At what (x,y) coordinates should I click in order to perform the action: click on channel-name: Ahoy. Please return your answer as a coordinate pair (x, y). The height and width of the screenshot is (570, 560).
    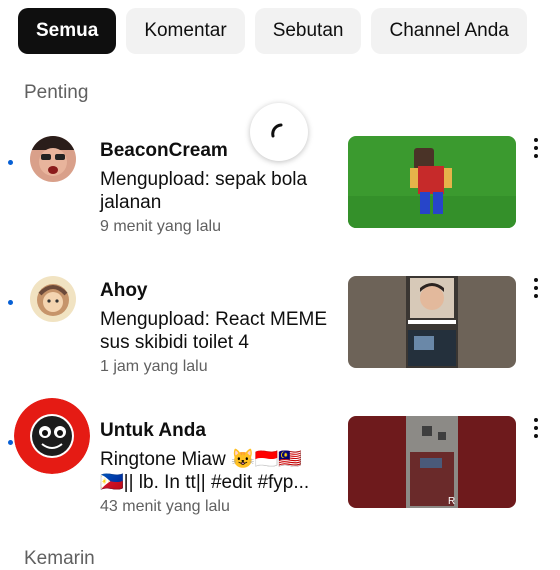
    Looking at the image, I should click on (124, 290).